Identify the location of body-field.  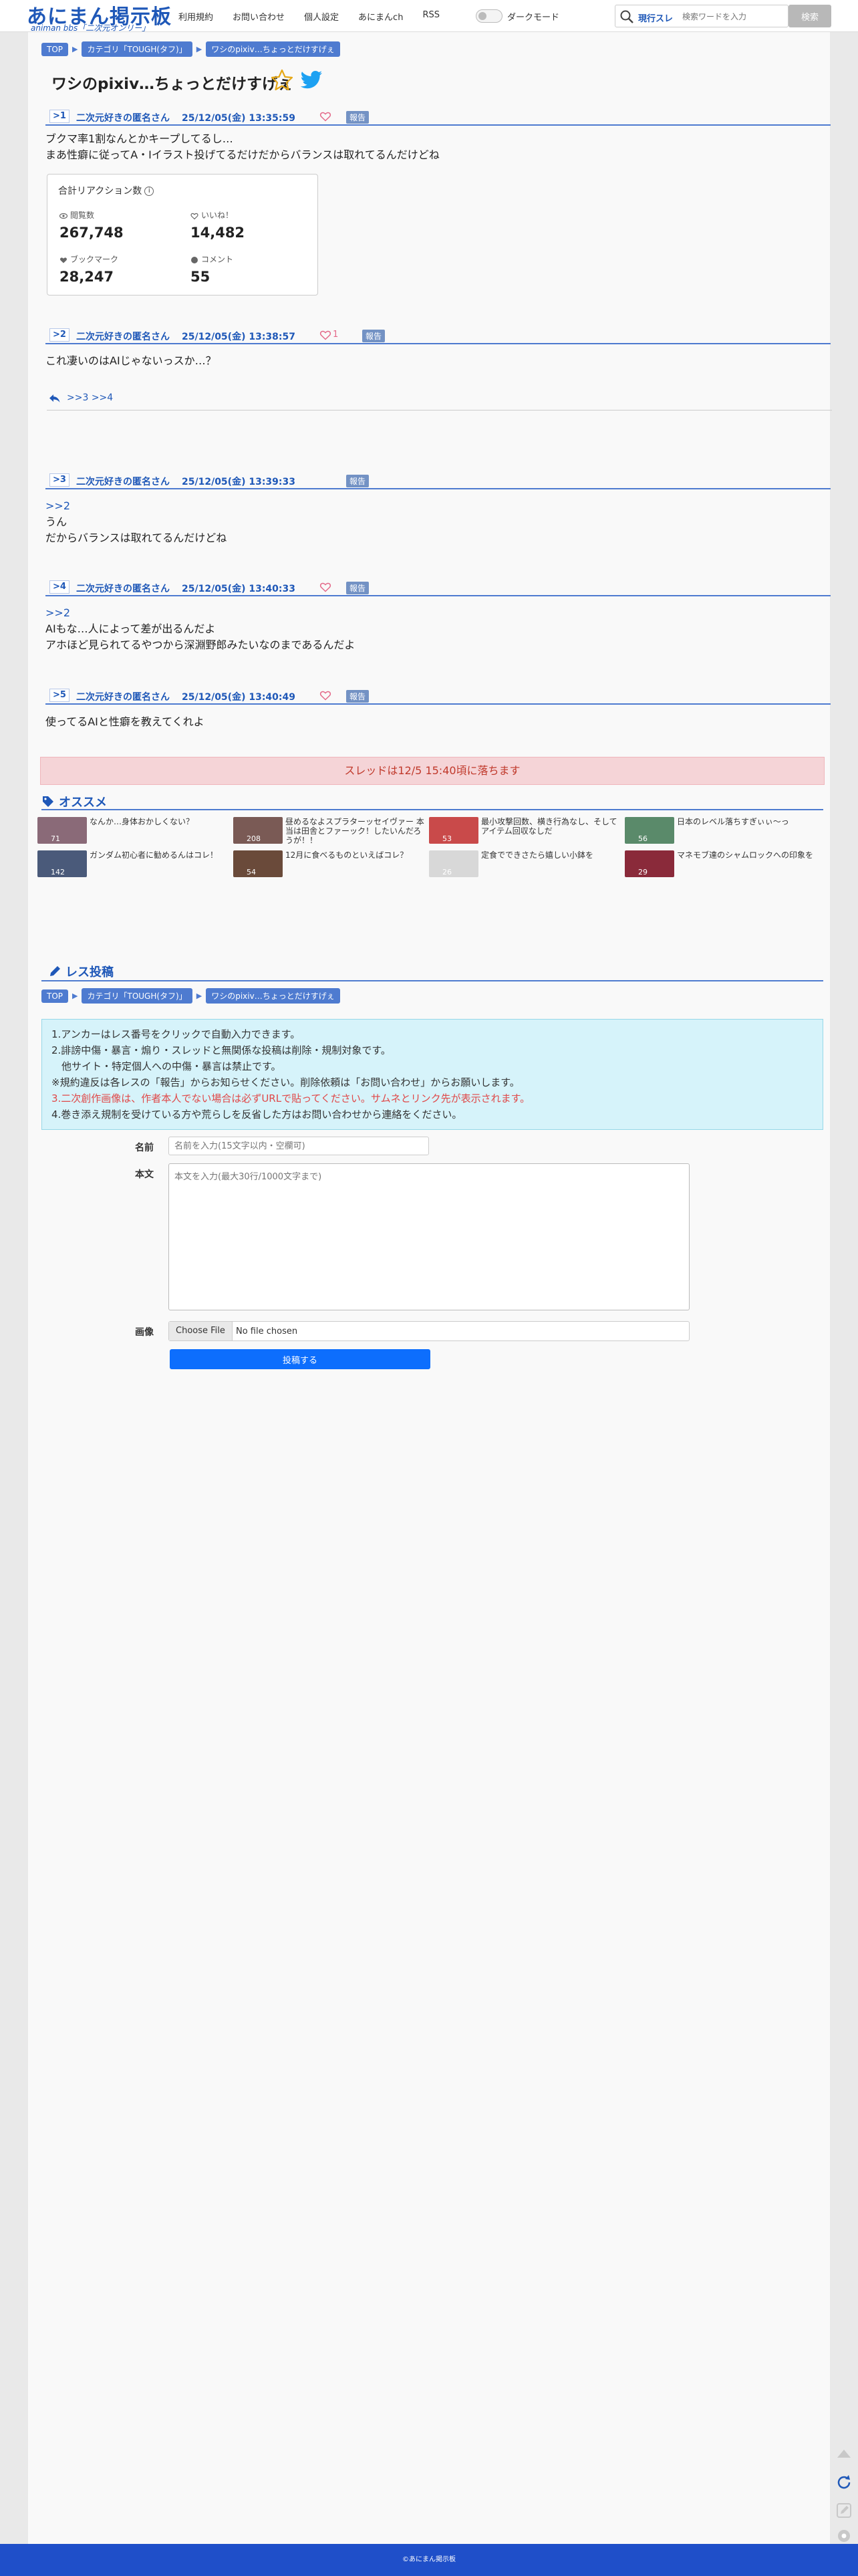
(429, 1236).